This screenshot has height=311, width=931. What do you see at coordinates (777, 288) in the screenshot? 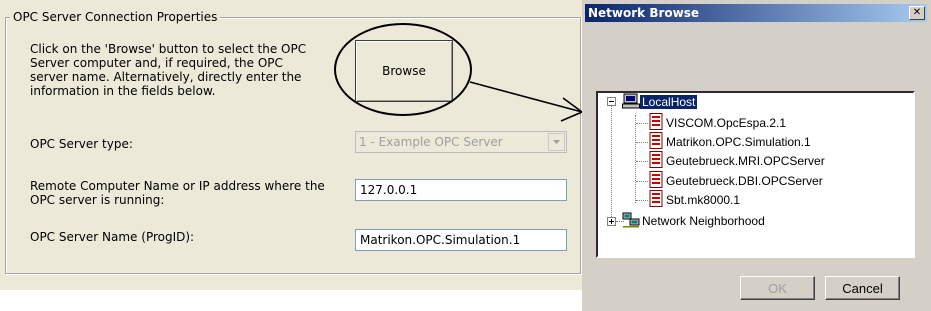
I see `ok-button: OK` at bounding box center [777, 288].